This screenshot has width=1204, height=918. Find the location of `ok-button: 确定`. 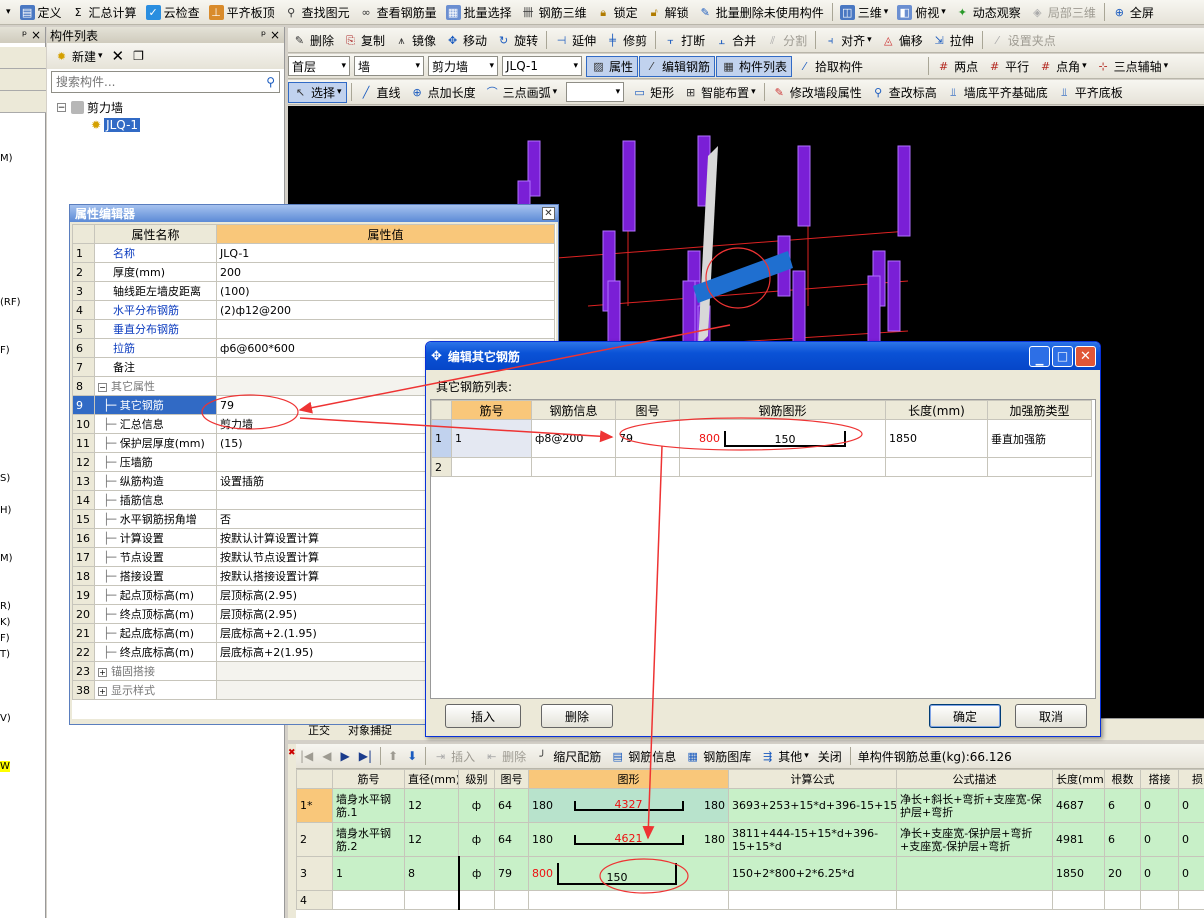

ok-button: 确定 is located at coordinates (965, 716).